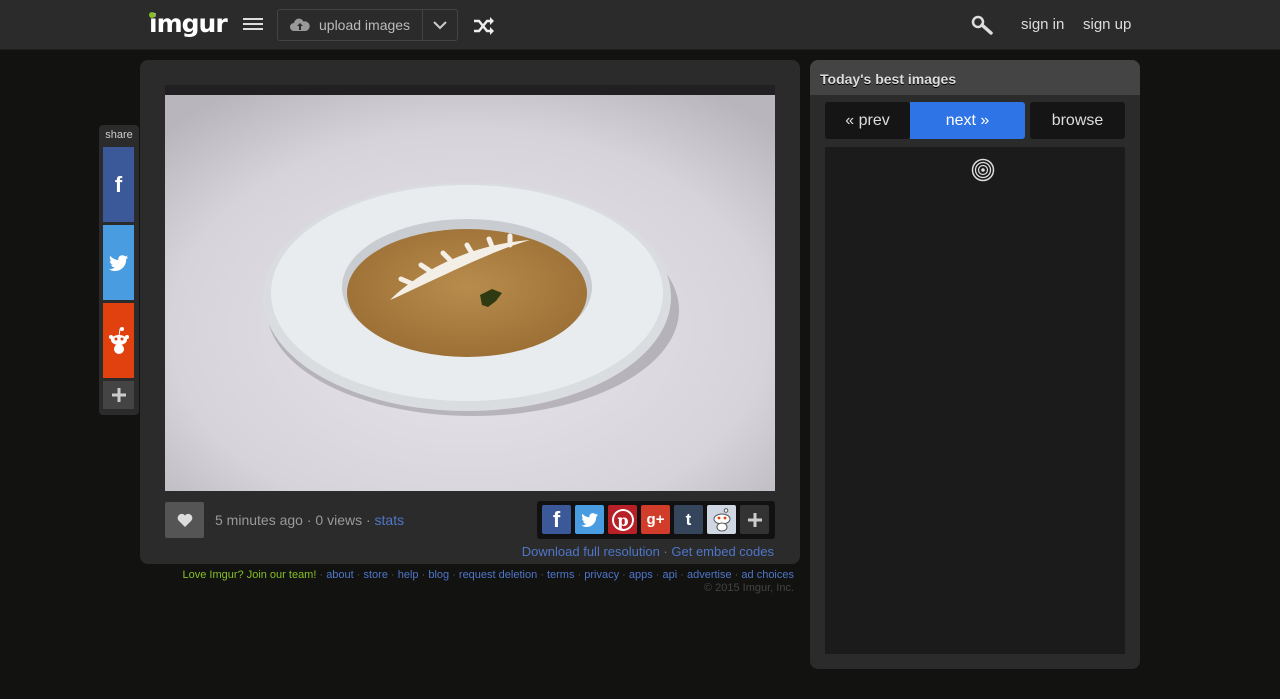  Describe the element at coordinates (438, 575) in the screenshot. I see `footer-link-blog: blog` at that location.